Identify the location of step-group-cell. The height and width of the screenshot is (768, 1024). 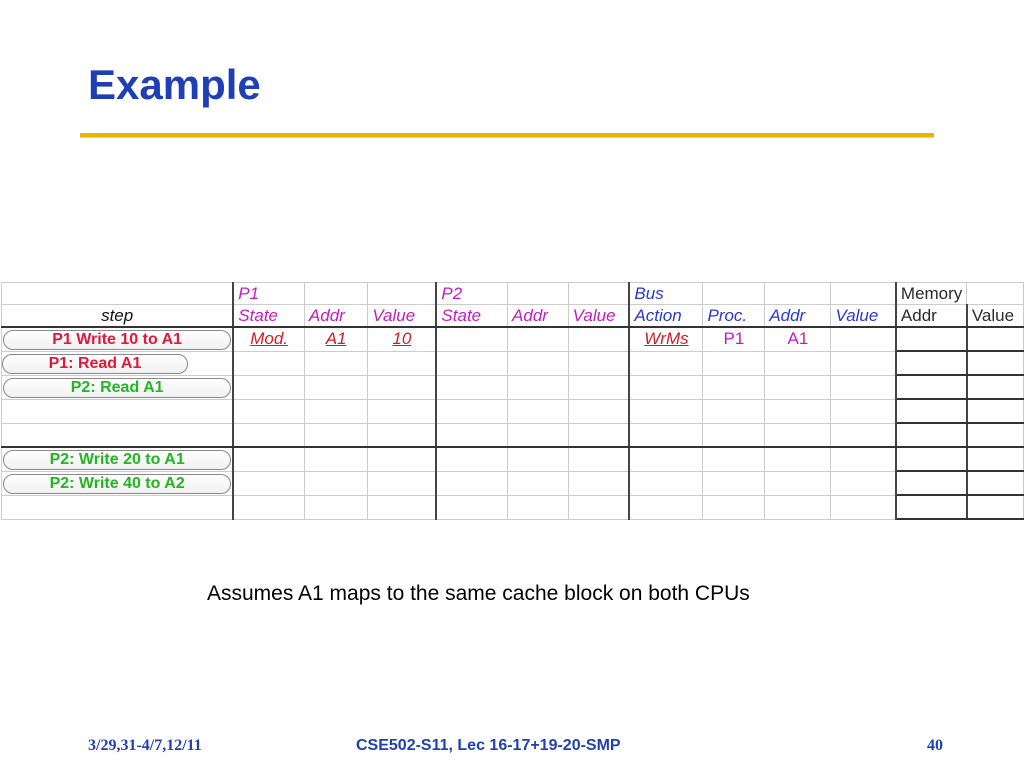
(118, 293).